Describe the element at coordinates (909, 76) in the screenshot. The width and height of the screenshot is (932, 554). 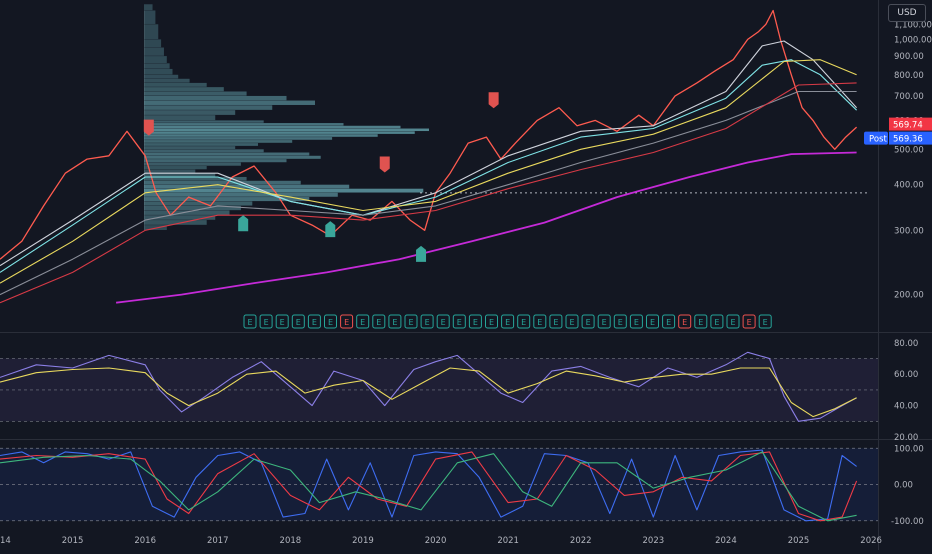
I see `price-axis-tick-label: 800.00` at that location.